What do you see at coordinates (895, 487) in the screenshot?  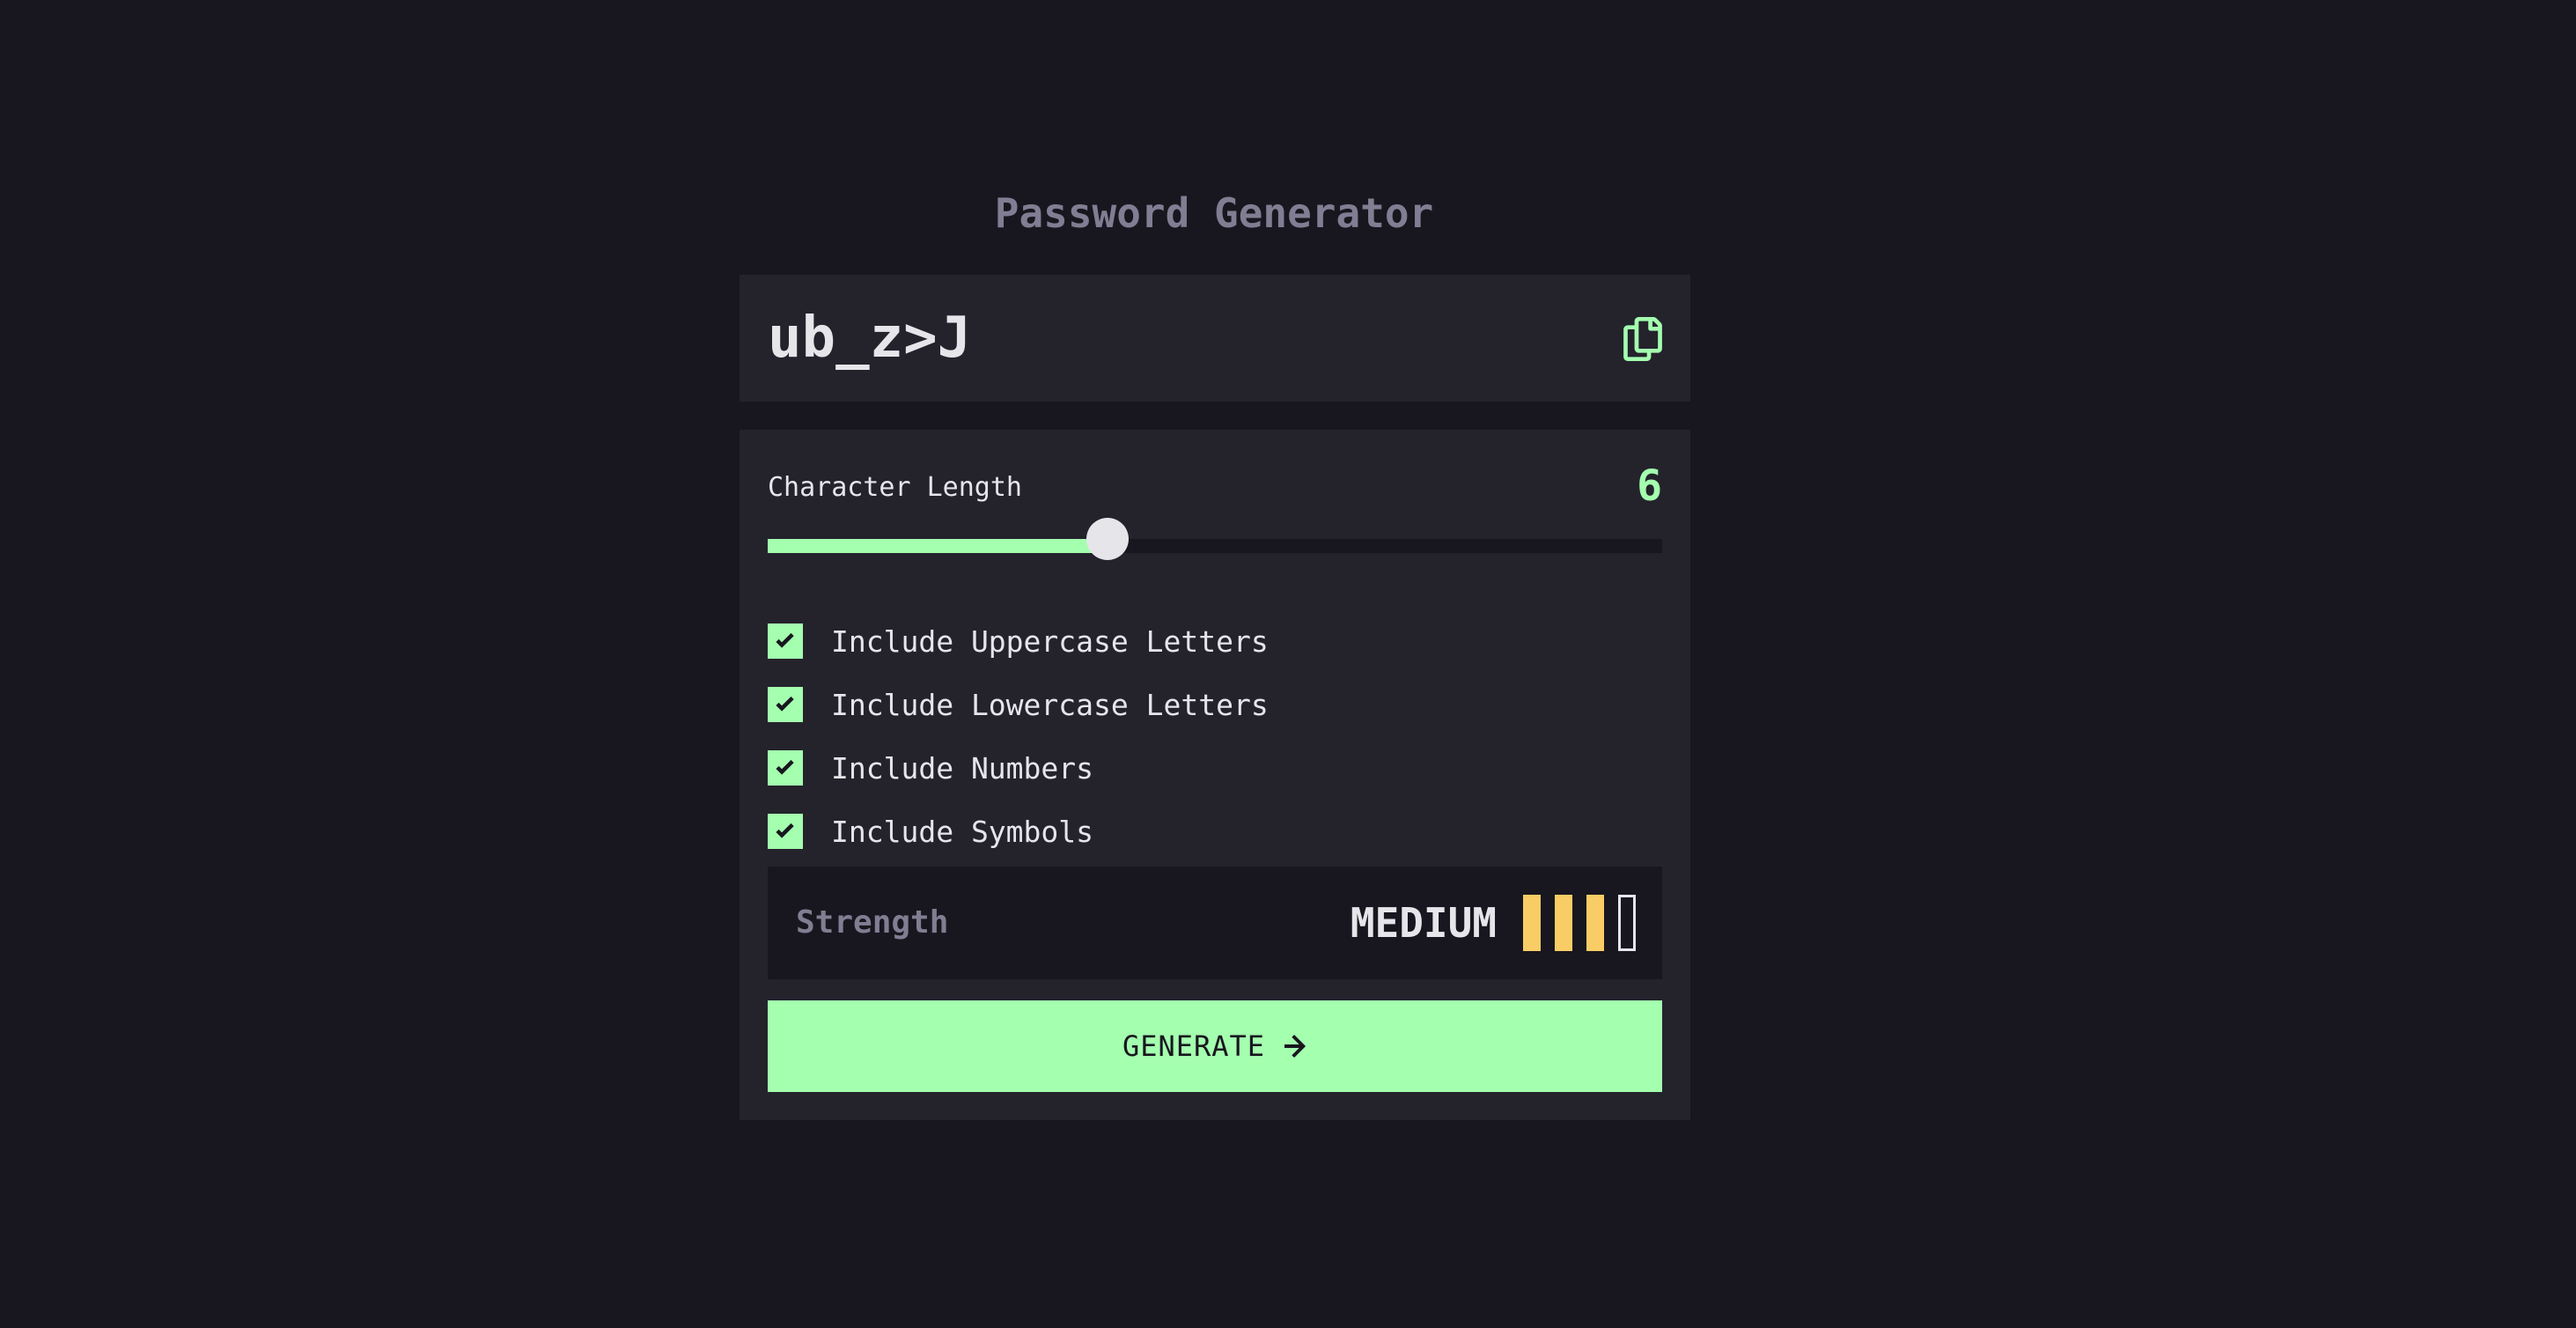 I see `length-label: Character Length` at bounding box center [895, 487].